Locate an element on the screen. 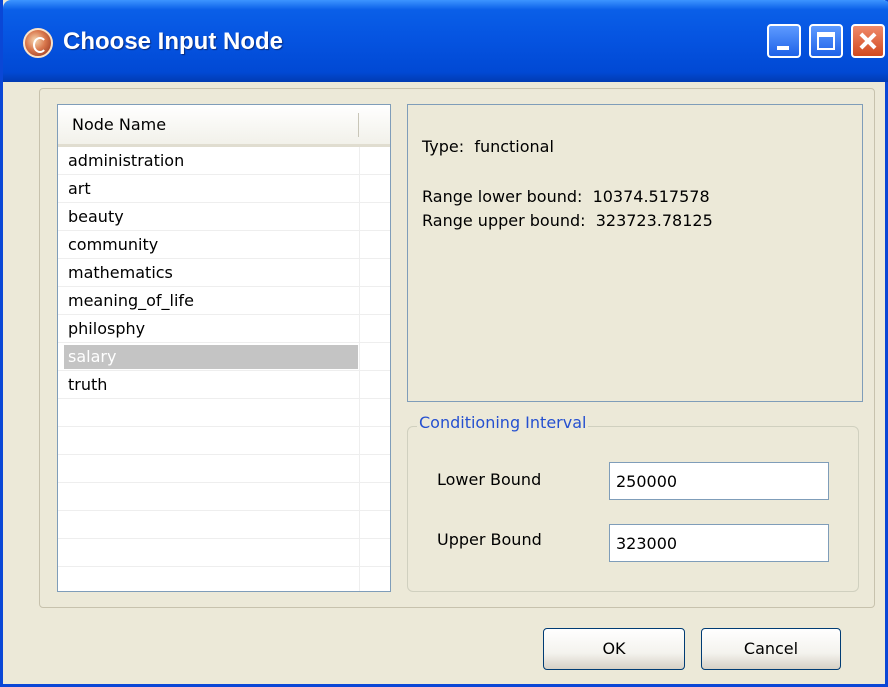  lower-bound-input is located at coordinates (719, 481).